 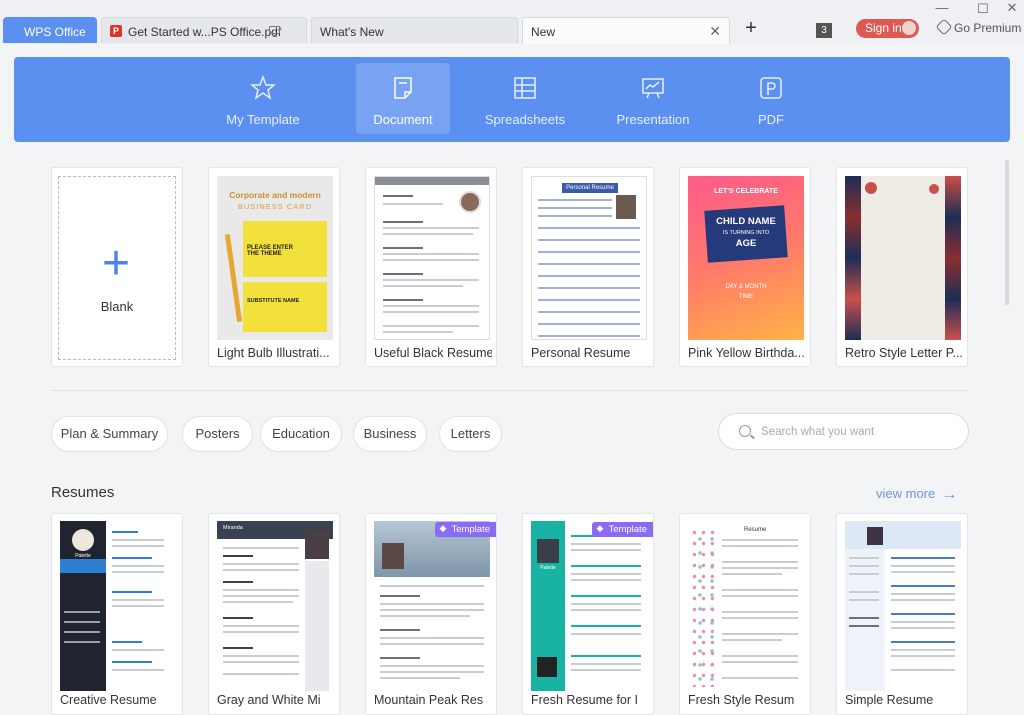 I want to click on resume-label: Gray and White Mi, so click(x=269, y=700).